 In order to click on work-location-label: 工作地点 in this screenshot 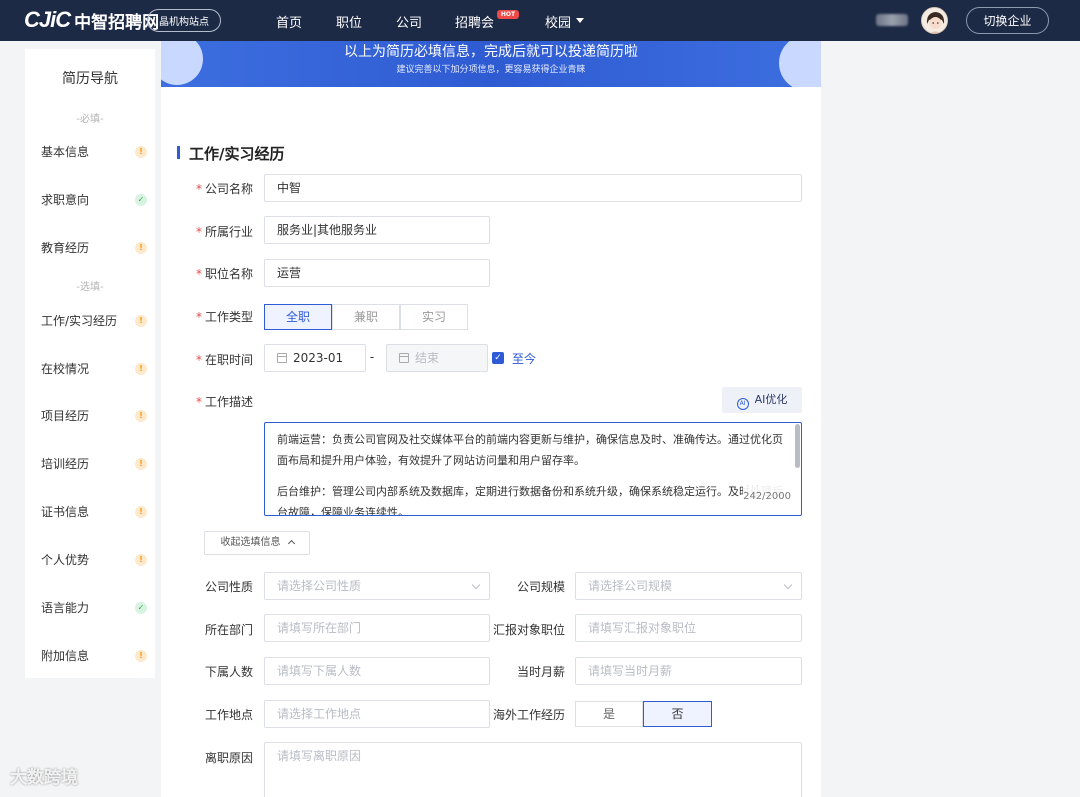, I will do `click(228, 715)`.